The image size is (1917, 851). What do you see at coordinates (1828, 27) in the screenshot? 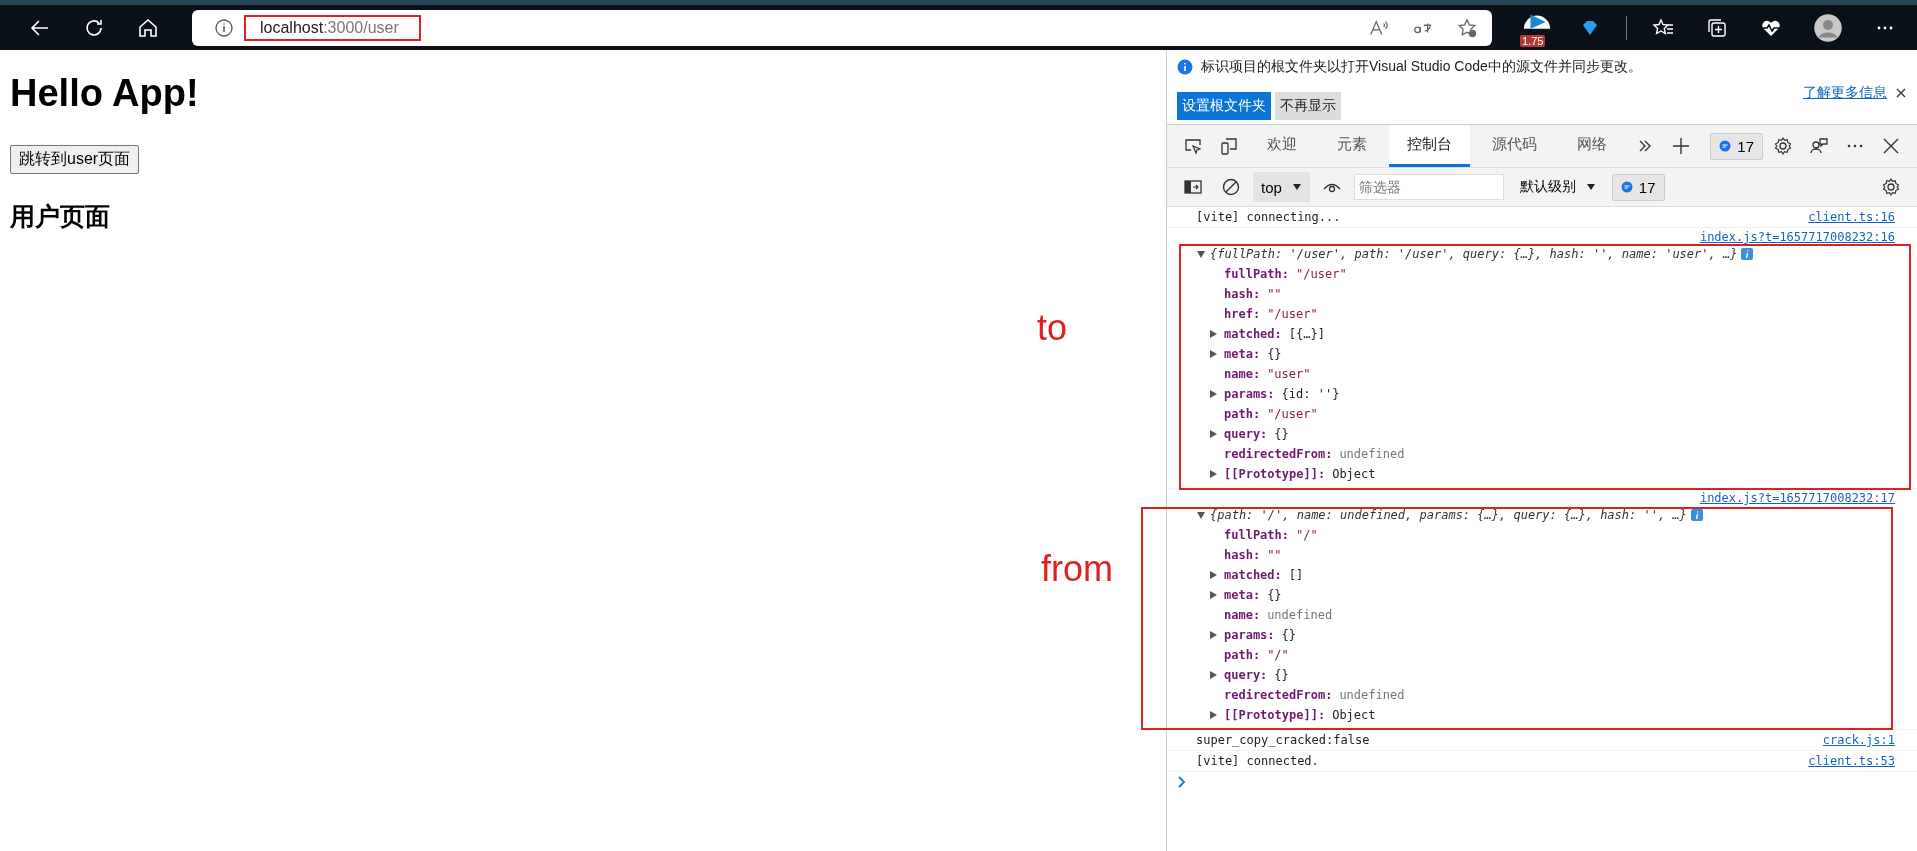
I see `avatar-icon` at bounding box center [1828, 27].